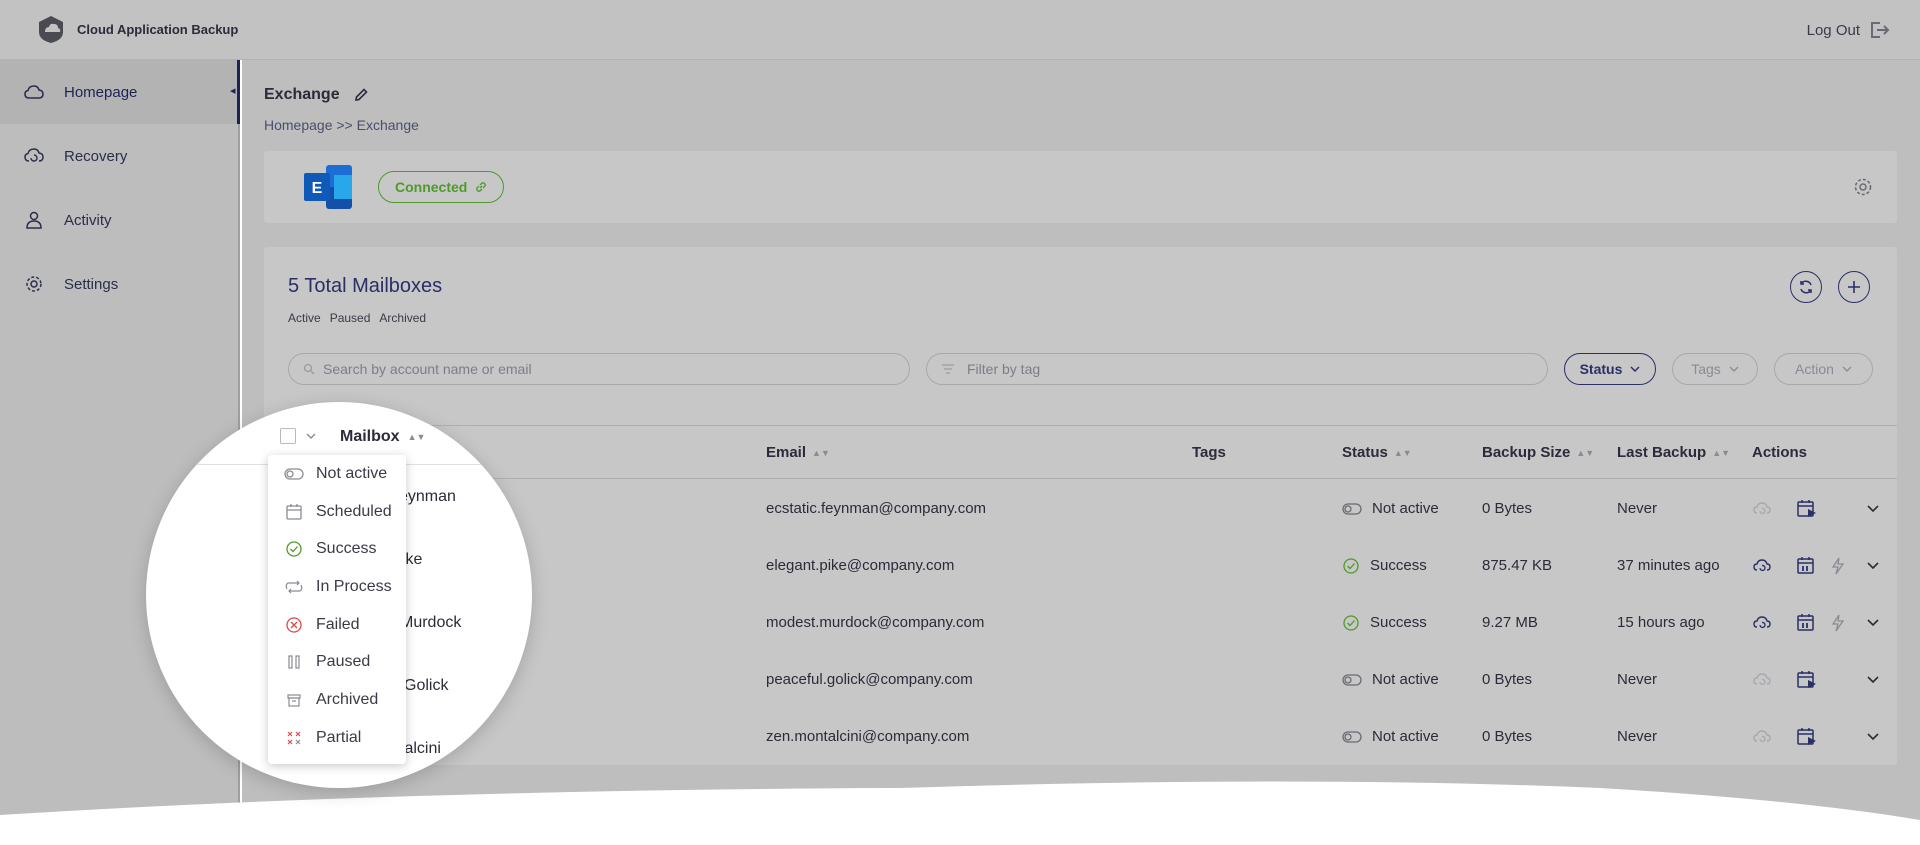 This screenshot has height=845, width=1920. Describe the element at coordinates (101, 92) in the screenshot. I see `sidebar-item-label: Homepage` at that location.